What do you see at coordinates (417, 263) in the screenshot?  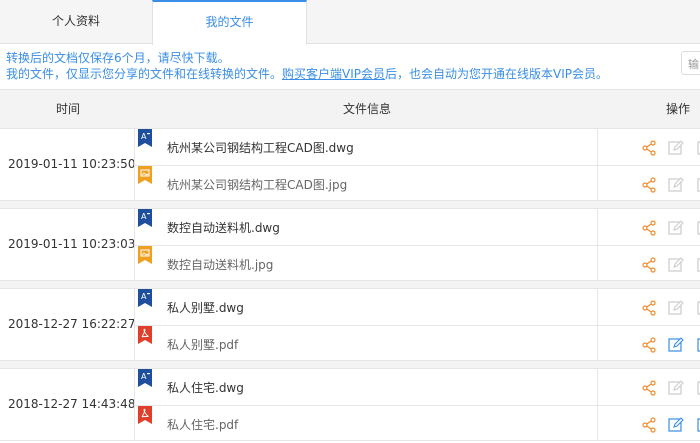 I see `table-row: 数控自动送料机.jpg` at bounding box center [417, 263].